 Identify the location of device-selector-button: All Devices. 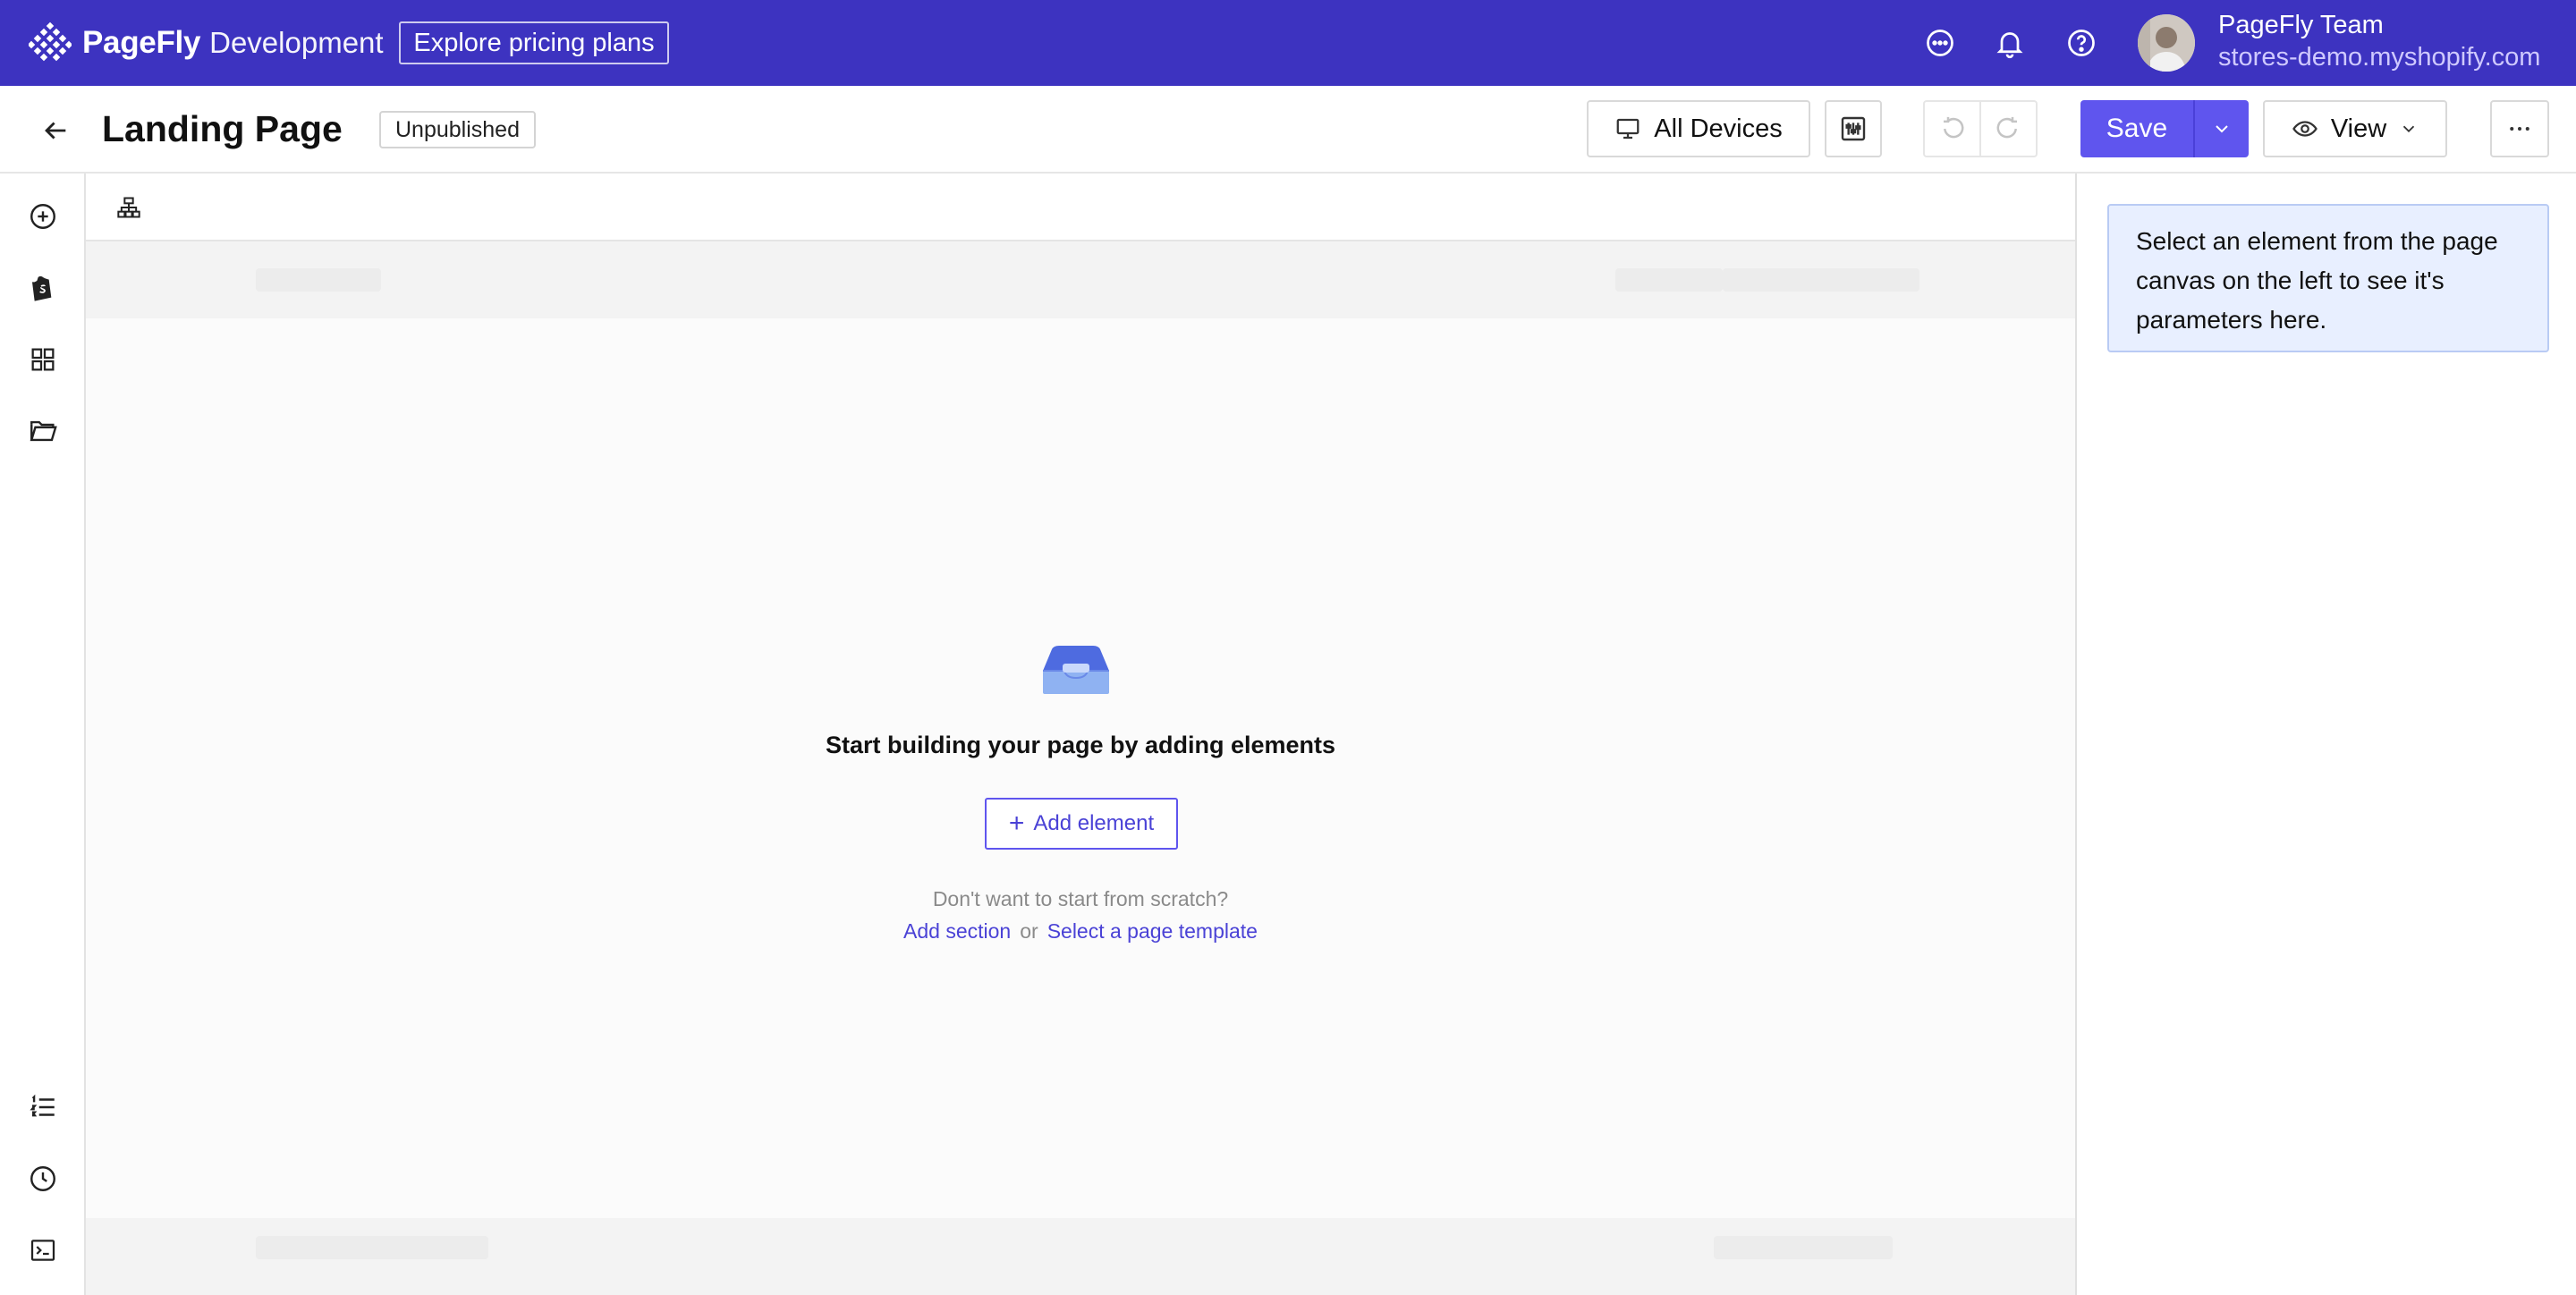
(1698, 128).